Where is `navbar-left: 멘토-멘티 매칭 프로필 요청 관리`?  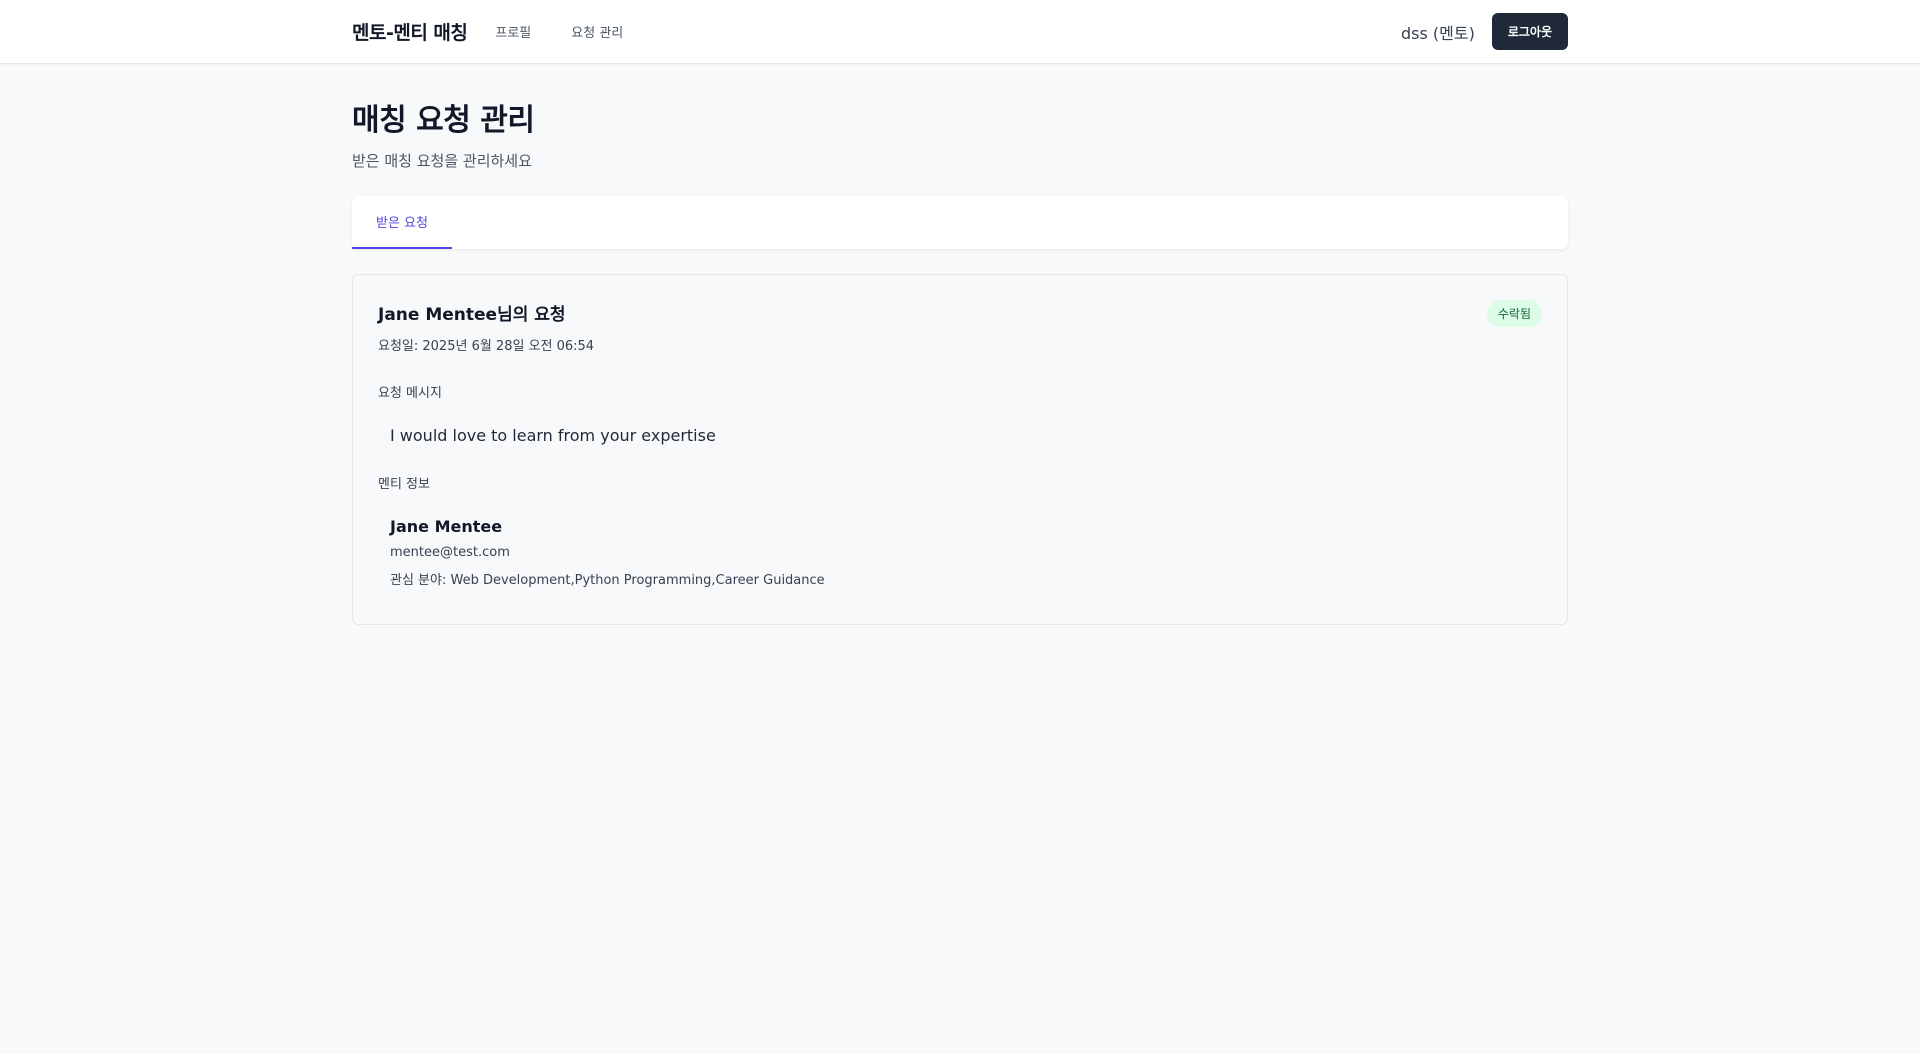
navbar-left: 멘토-멘티 매칭 프로필 요청 관리 is located at coordinates (507, 31).